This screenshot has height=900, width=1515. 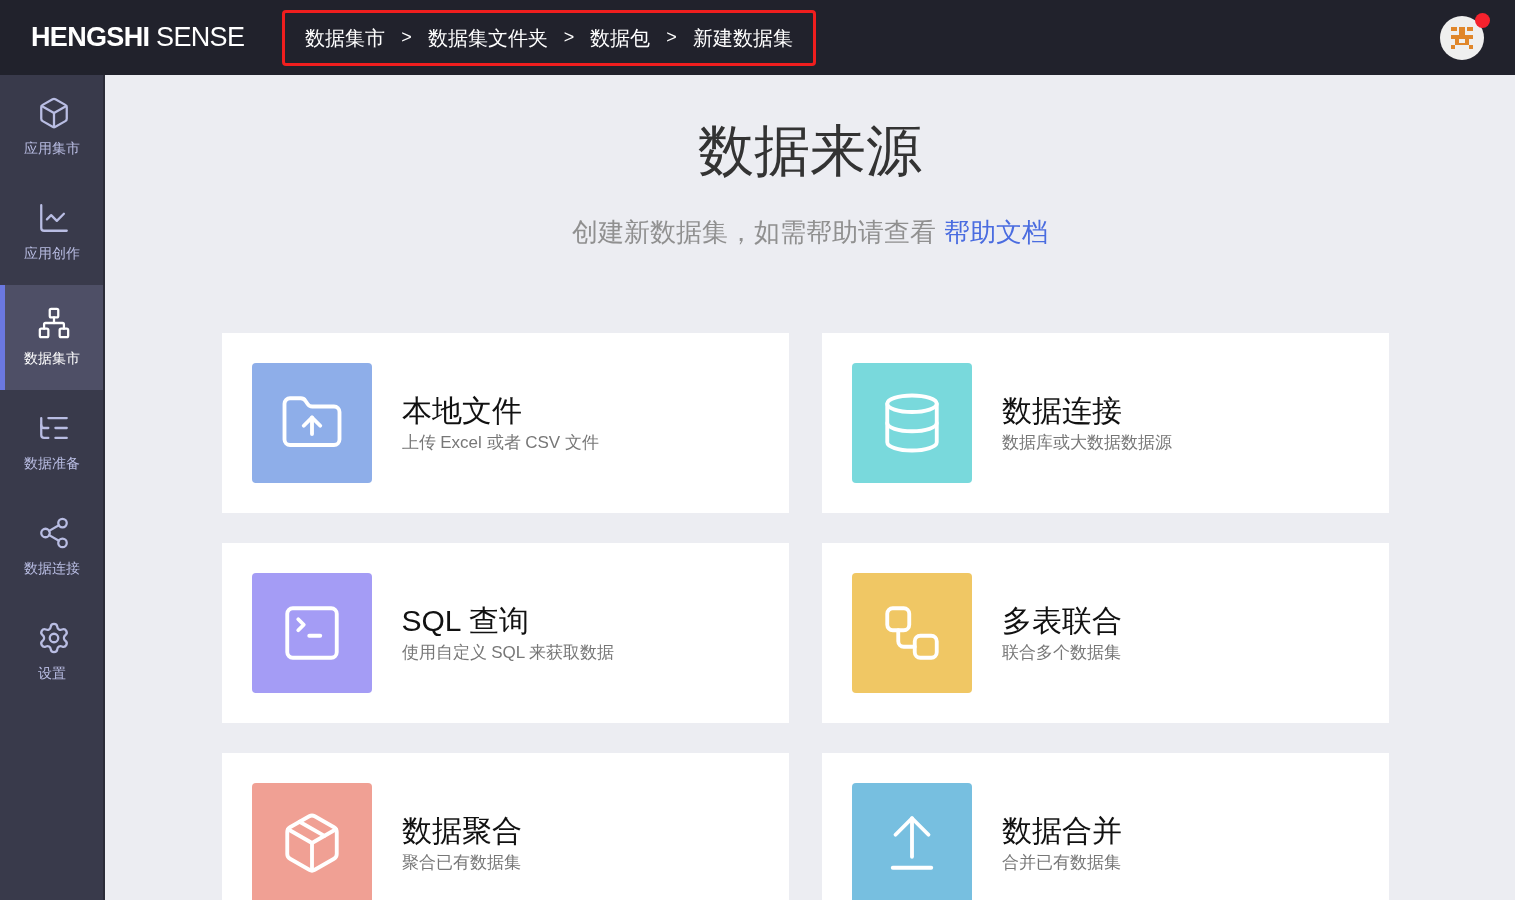 I want to click on sidebar-item: 应用集市, so click(x=51, y=127).